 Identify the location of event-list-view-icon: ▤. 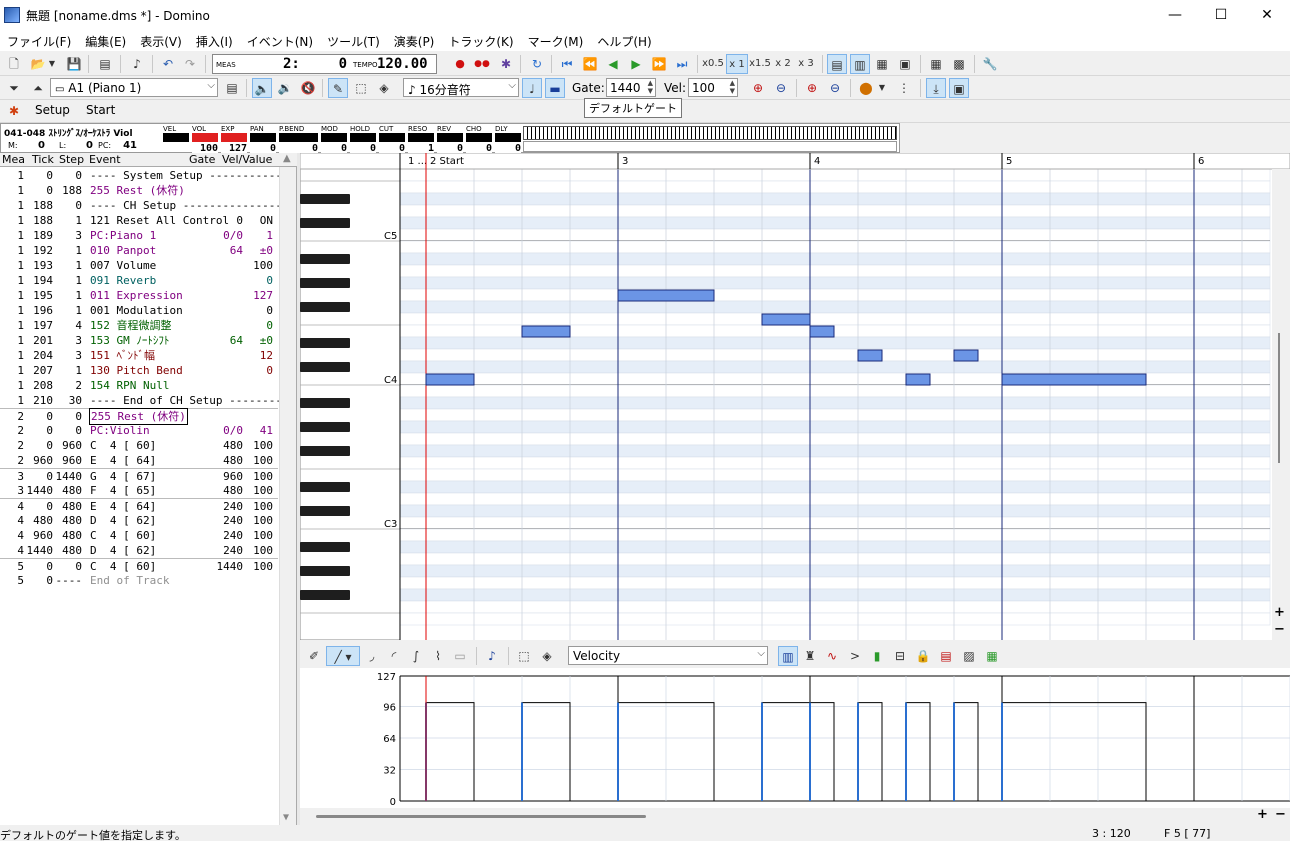
(837, 64).